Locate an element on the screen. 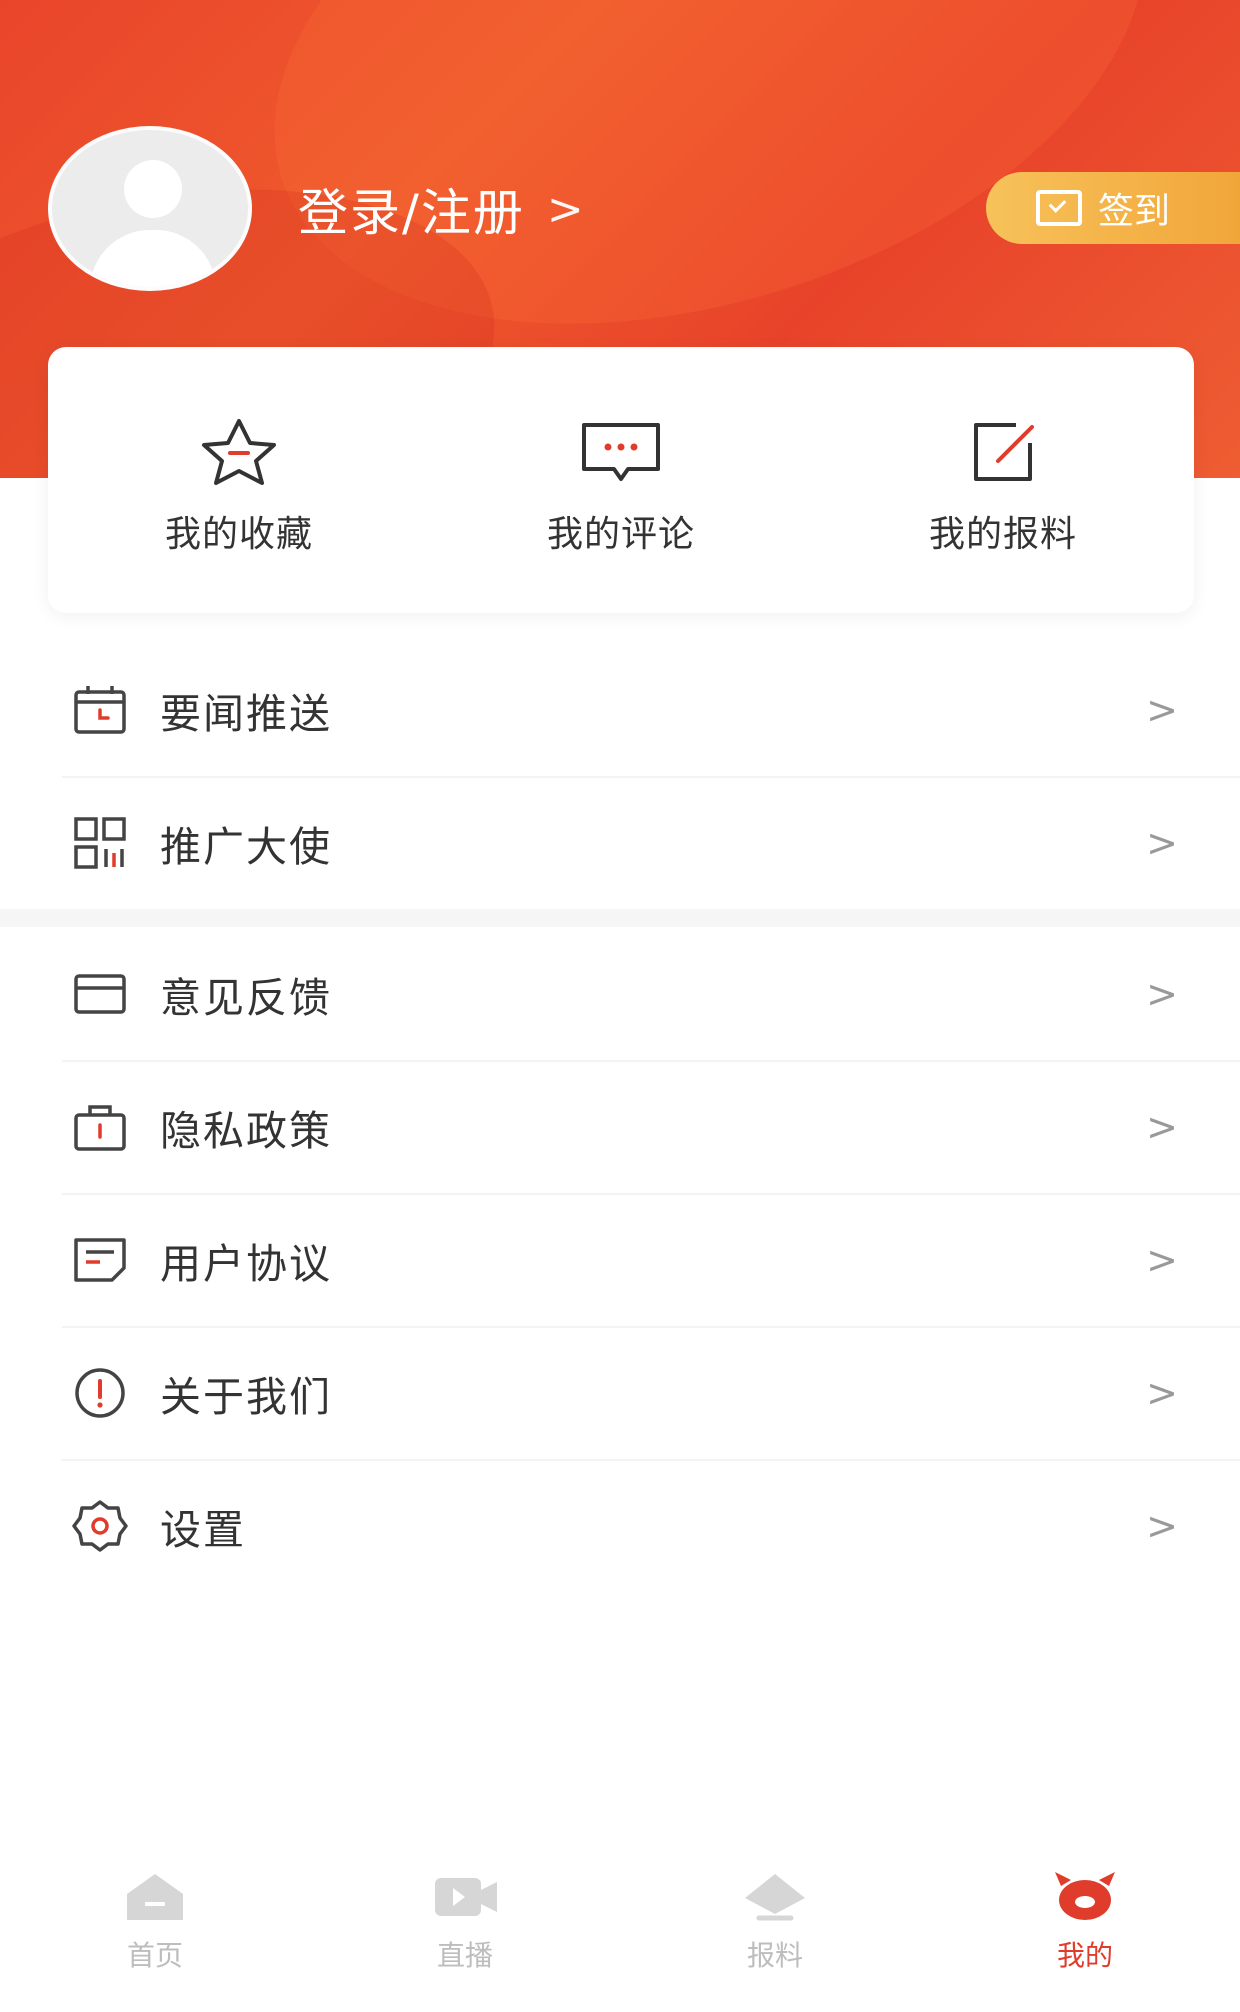 The width and height of the screenshot is (1240, 2012). menu-item-feedback: 意见反馈 > is located at coordinates (620, 993).